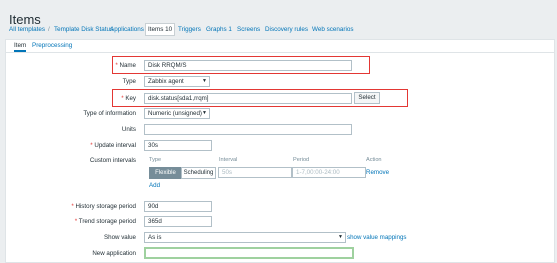 This screenshot has width=557, height=263. Describe the element at coordinates (248, 29) in the screenshot. I see `nav-screens: Screens` at that location.